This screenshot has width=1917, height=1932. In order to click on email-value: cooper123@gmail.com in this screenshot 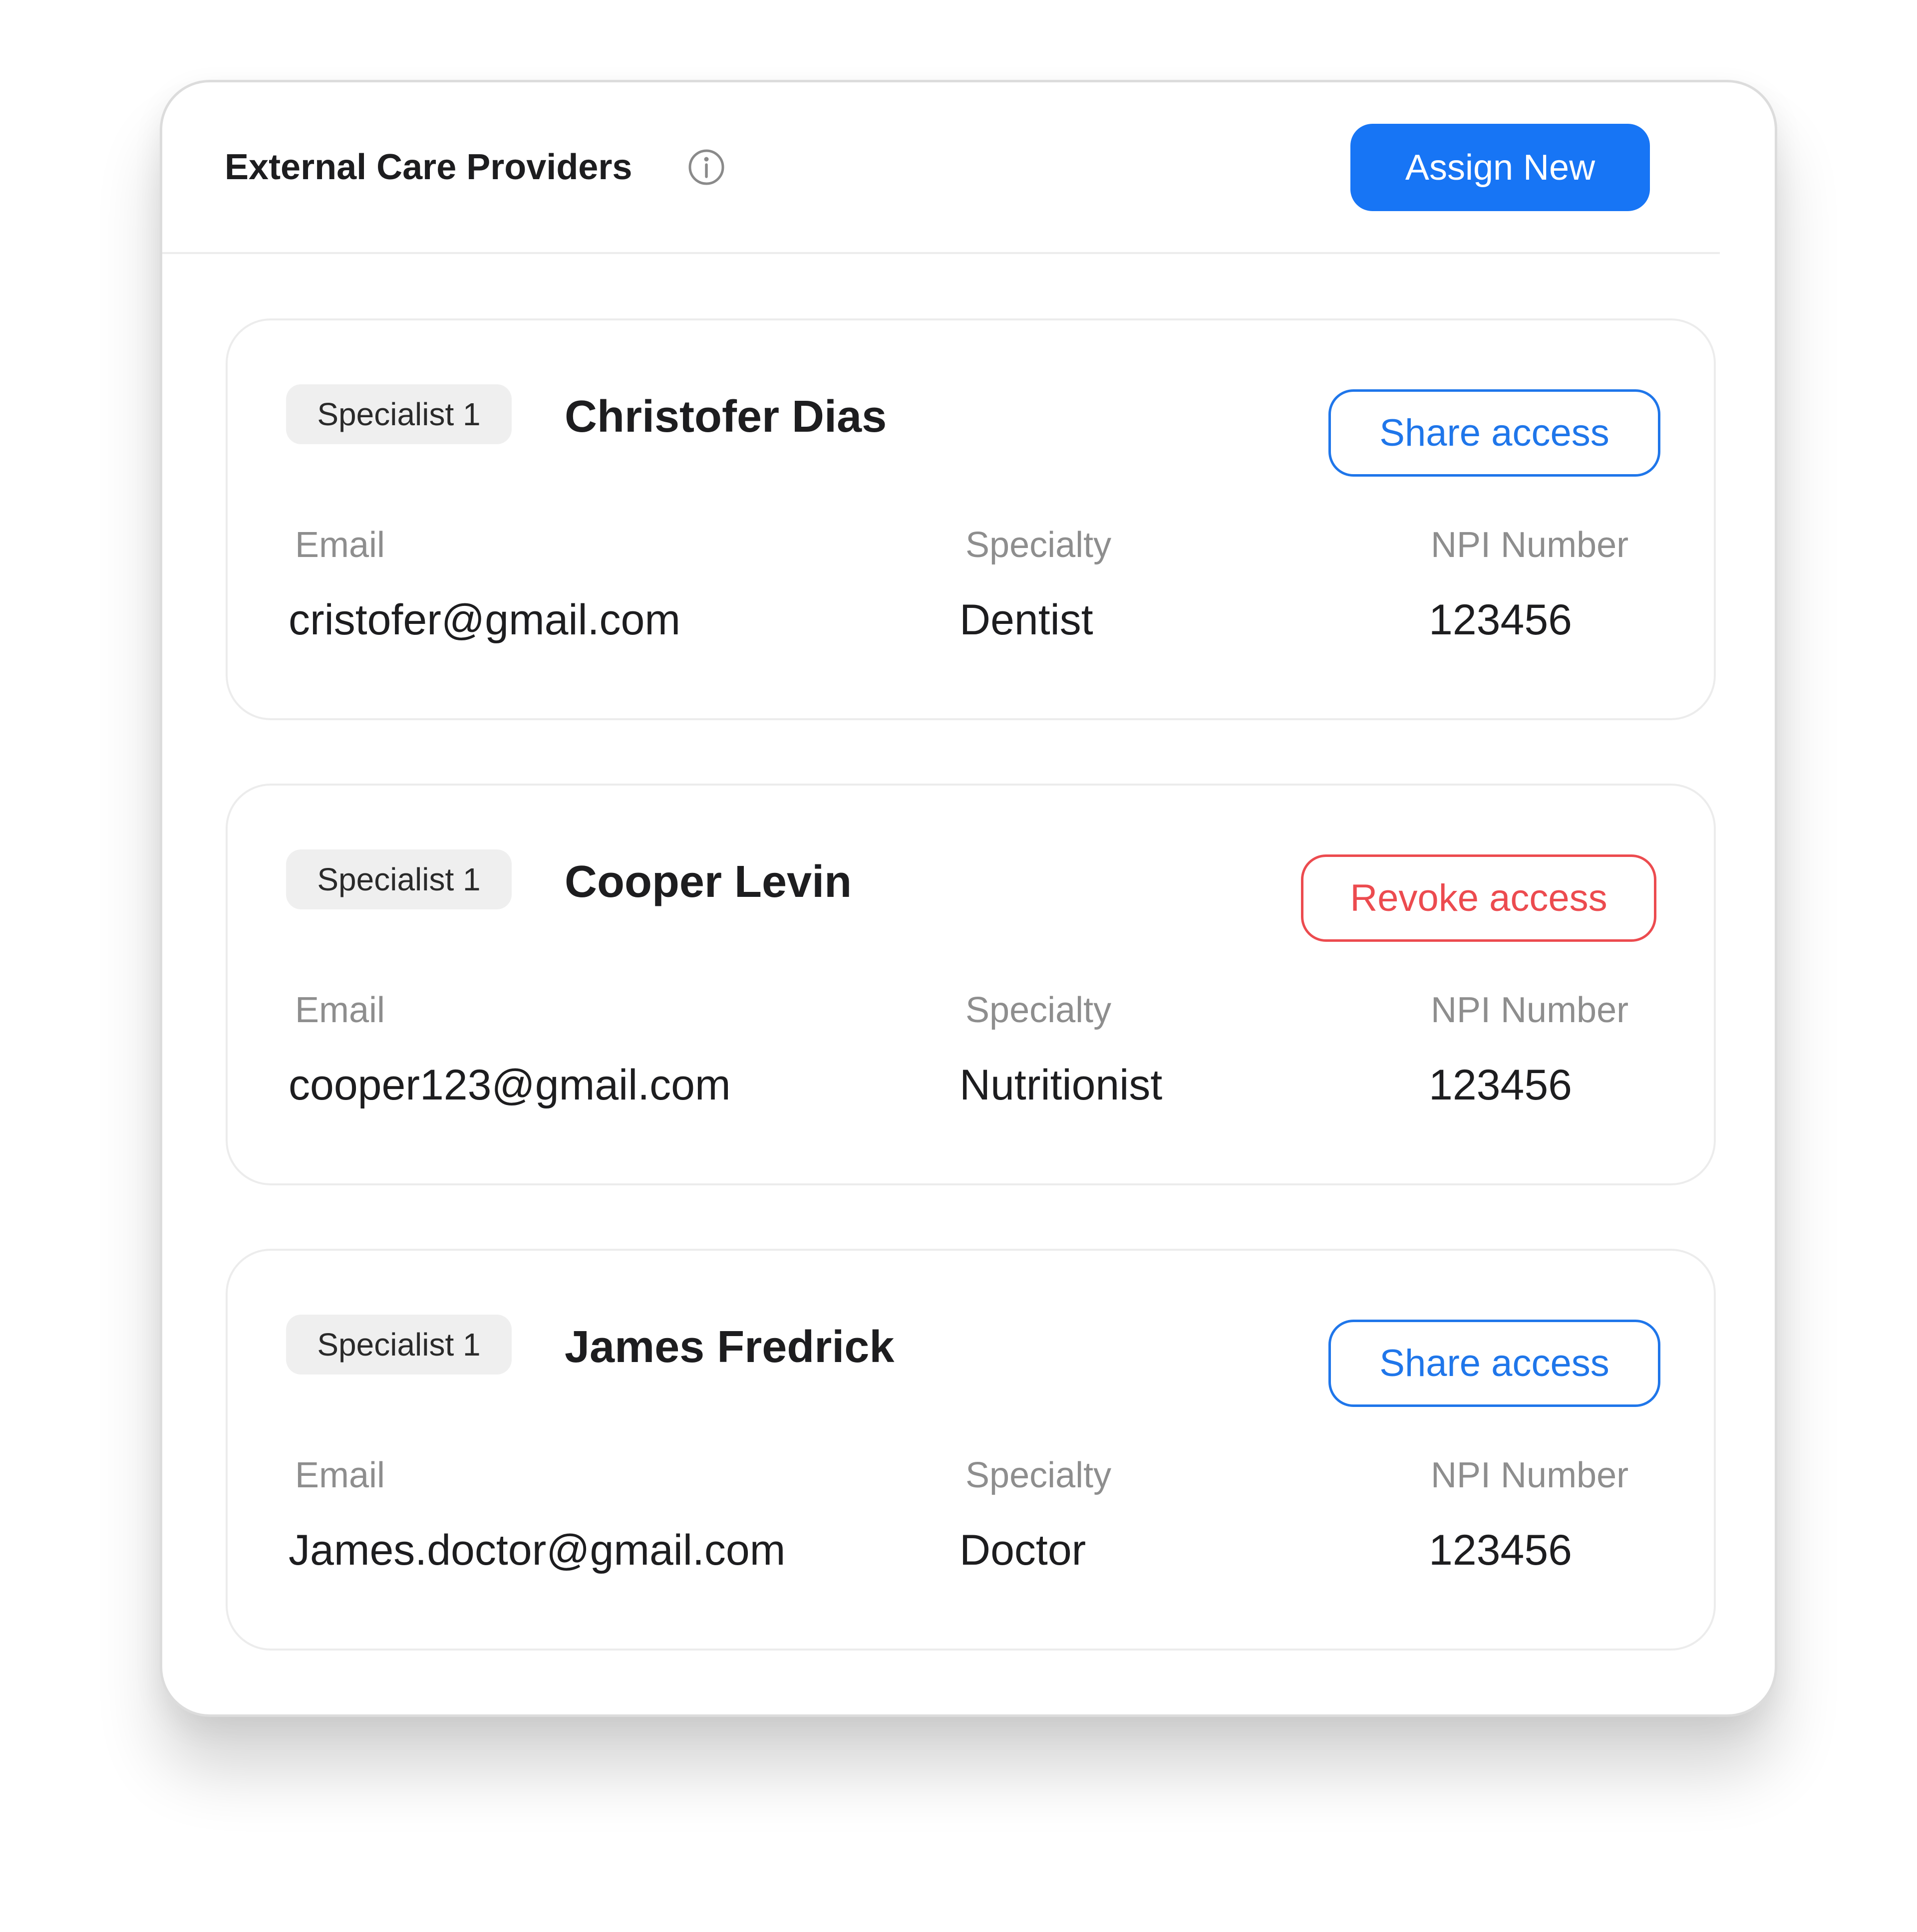, I will do `click(510, 1085)`.